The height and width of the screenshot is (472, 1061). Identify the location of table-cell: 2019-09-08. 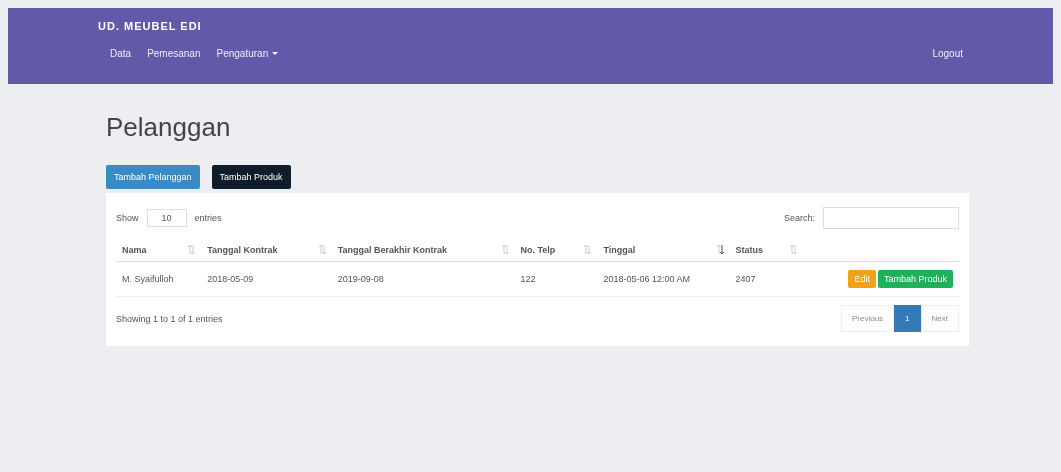
(423, 279).